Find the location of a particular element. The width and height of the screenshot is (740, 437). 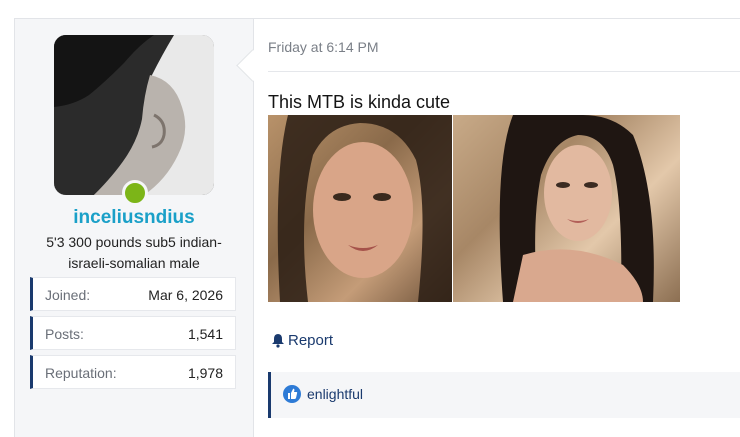

avatar is located at coordinates (134, 115).